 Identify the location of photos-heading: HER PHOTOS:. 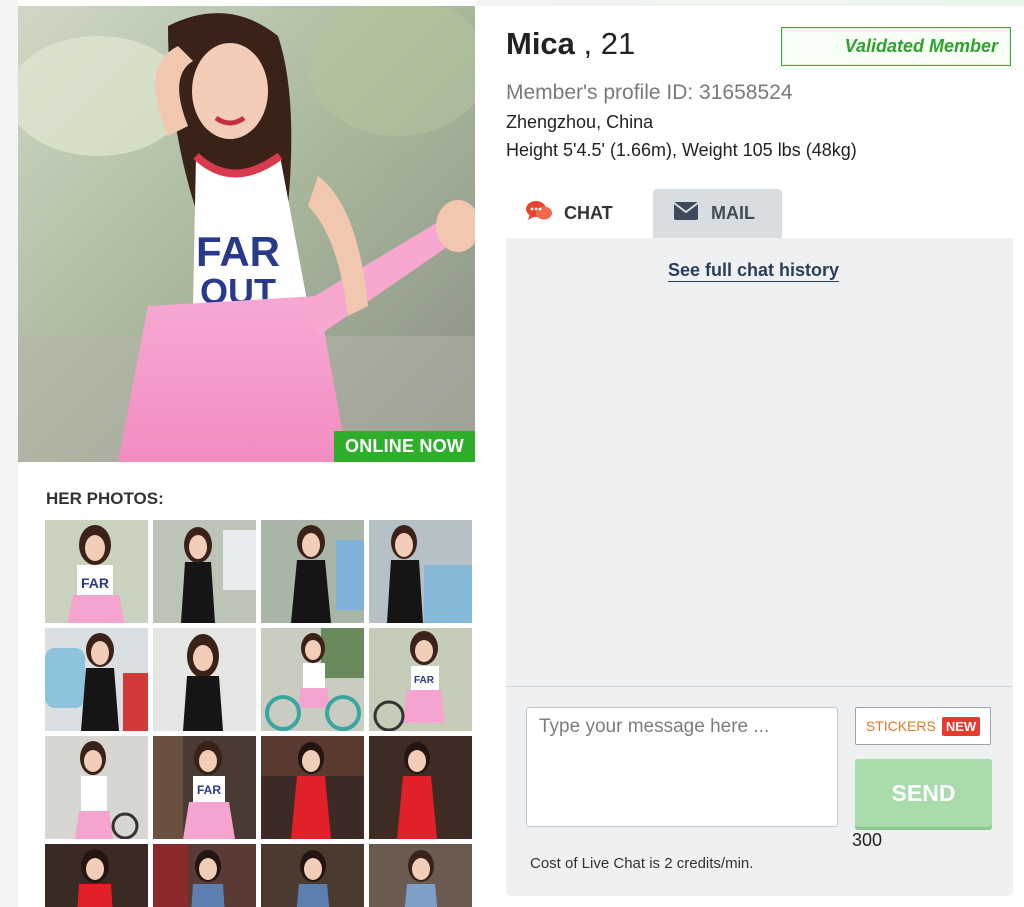
(105, 498).